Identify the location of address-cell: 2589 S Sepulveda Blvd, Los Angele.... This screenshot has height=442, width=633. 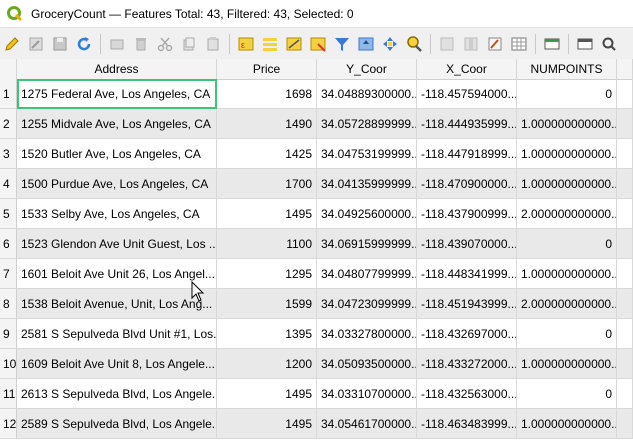
(117, 424).